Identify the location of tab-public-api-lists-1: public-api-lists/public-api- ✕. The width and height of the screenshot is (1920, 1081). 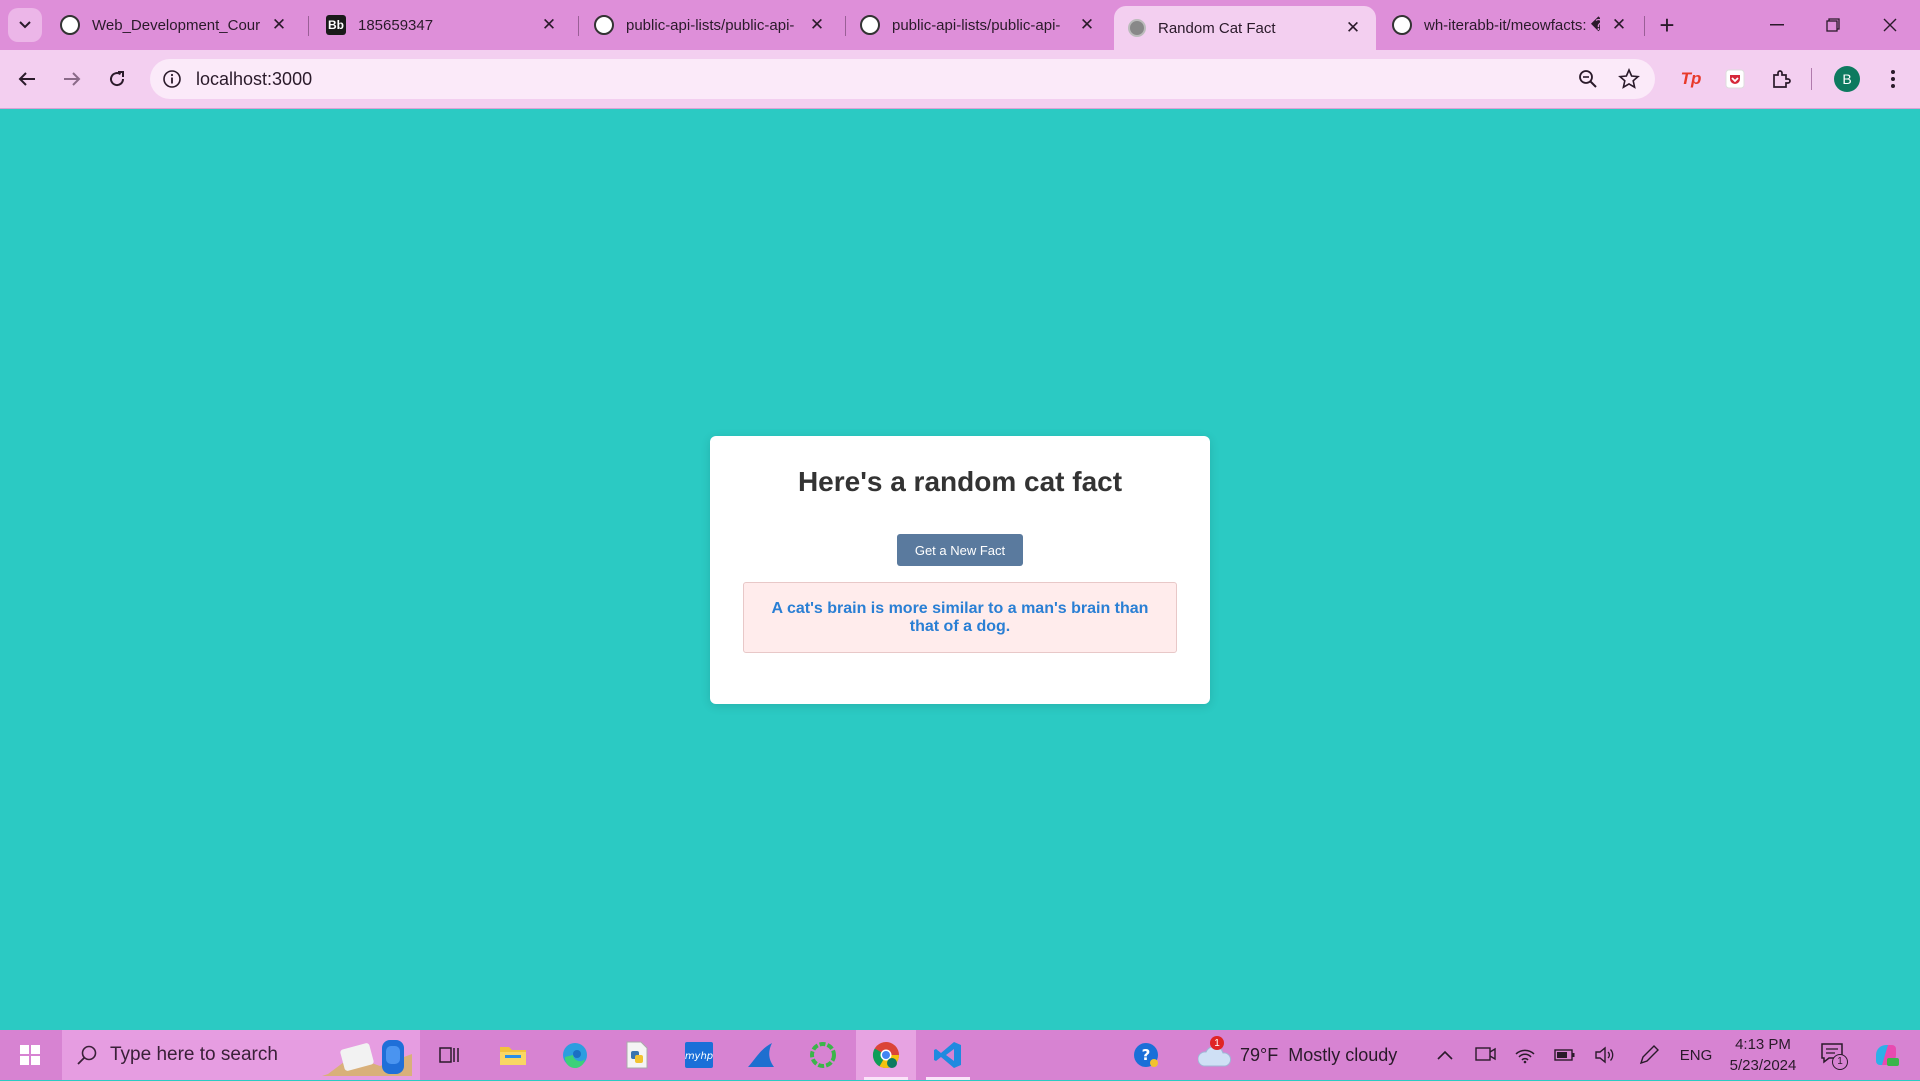
(710, 25).